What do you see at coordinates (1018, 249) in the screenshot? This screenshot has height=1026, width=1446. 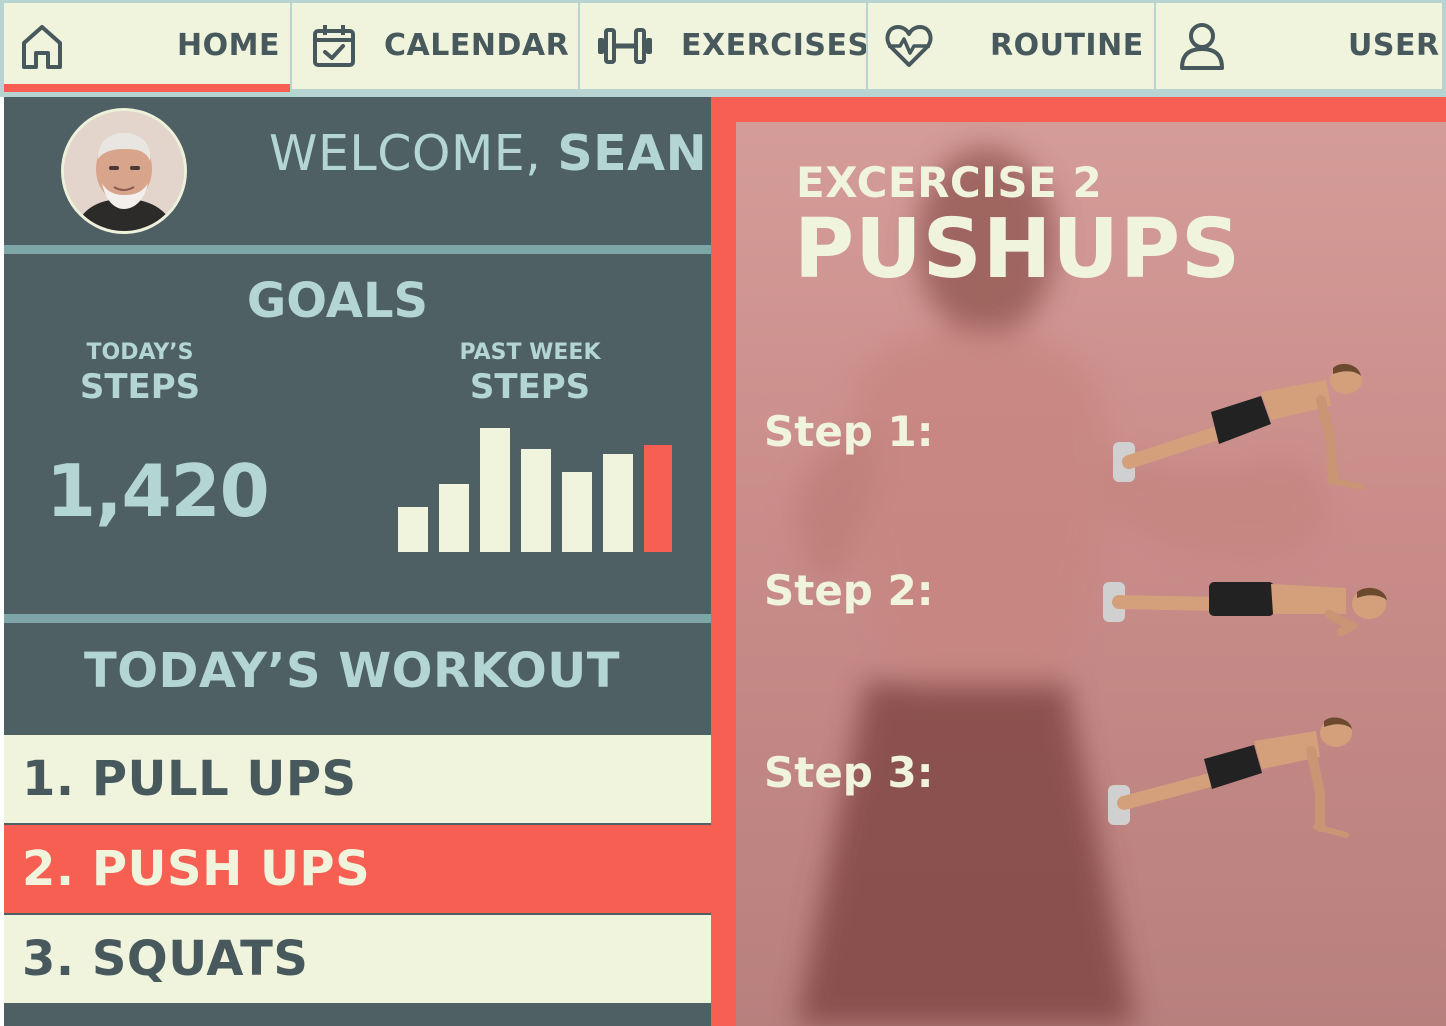 I see `exercise-name: PUSHUPS` at bounding box center [1018, 249].